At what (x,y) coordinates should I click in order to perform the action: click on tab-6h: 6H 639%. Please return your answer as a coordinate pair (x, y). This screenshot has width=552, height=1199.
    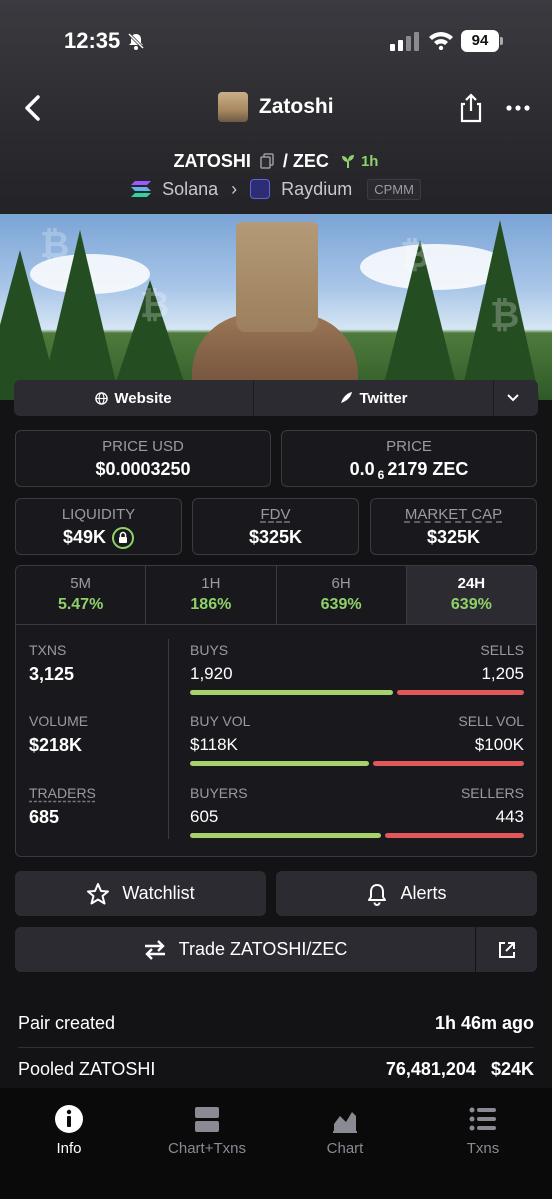
    Looking at the image, I should click on (342, 595).